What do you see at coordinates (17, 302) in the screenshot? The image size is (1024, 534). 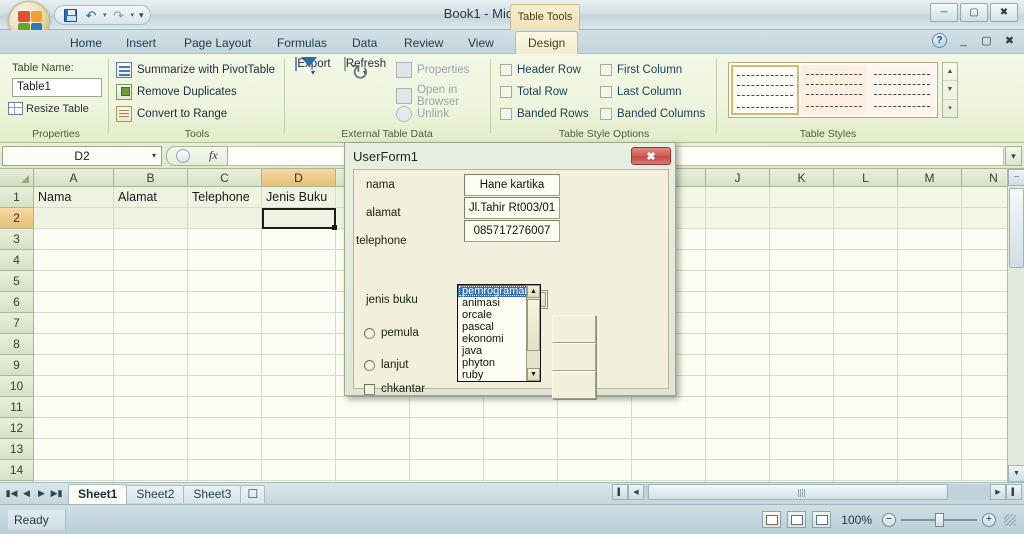 I see `row-header-6: 6` at bounding box center [17, 302].